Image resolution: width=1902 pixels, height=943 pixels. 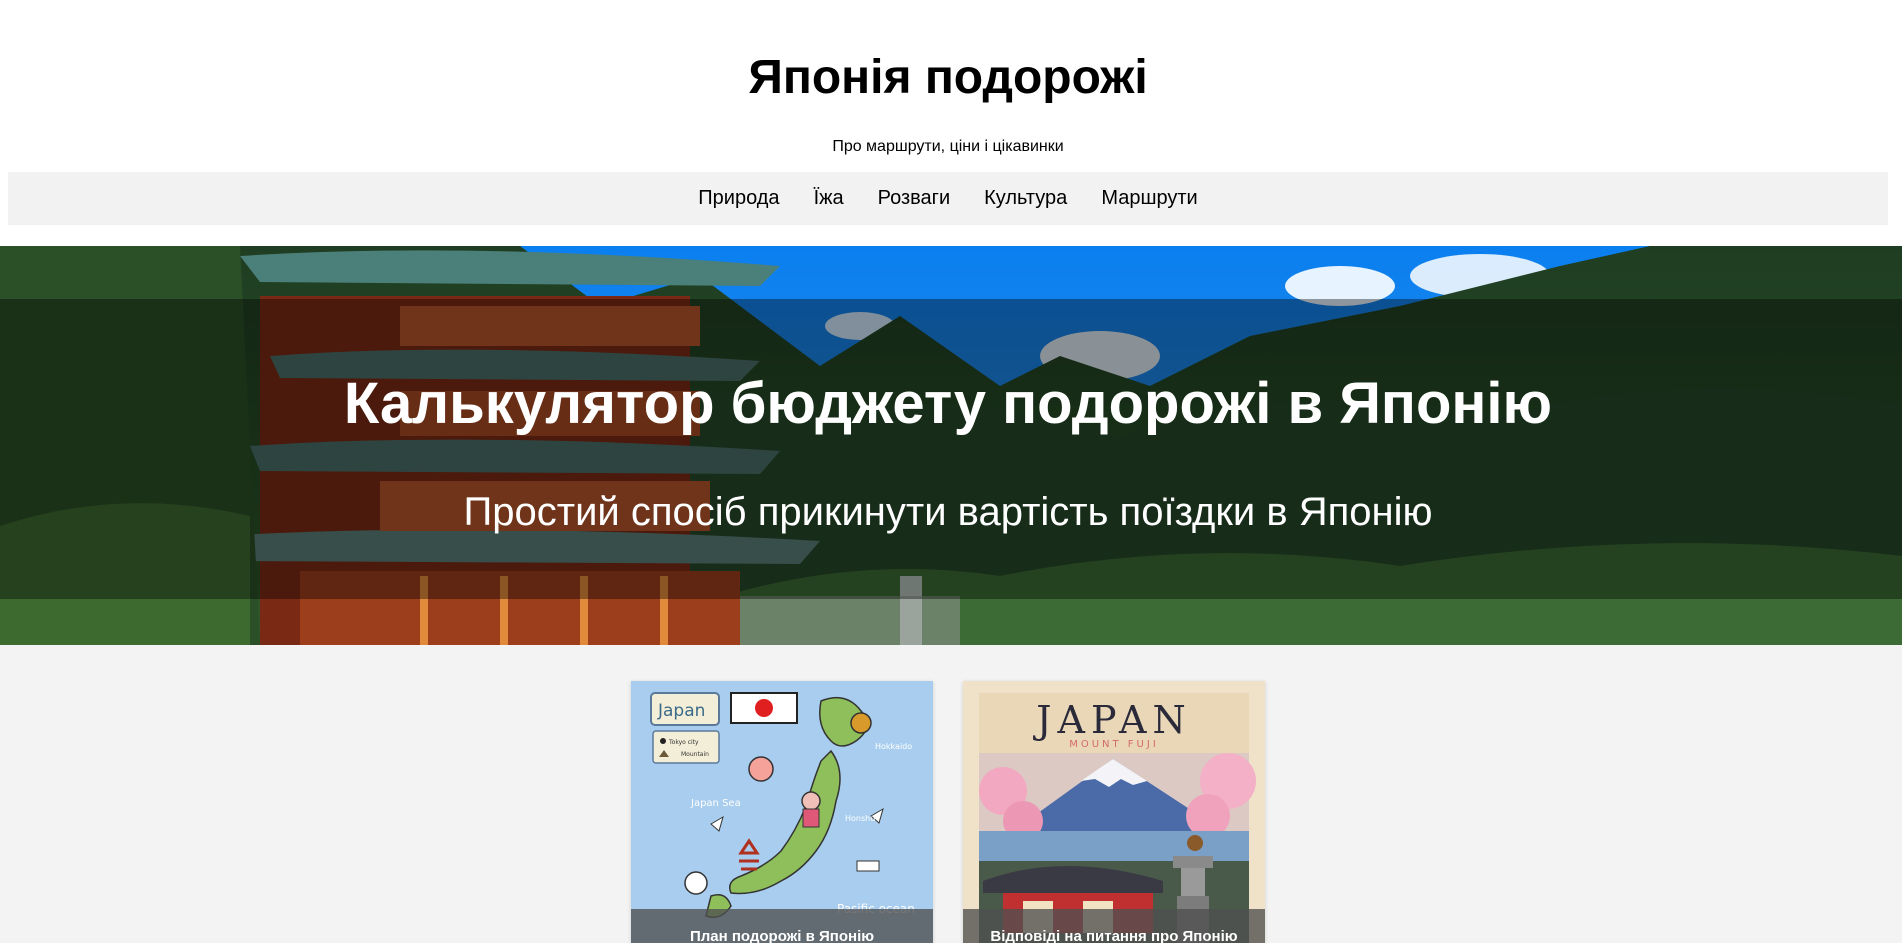 I want to click on map-label-japan: Japan, so click(x=681, y=711).